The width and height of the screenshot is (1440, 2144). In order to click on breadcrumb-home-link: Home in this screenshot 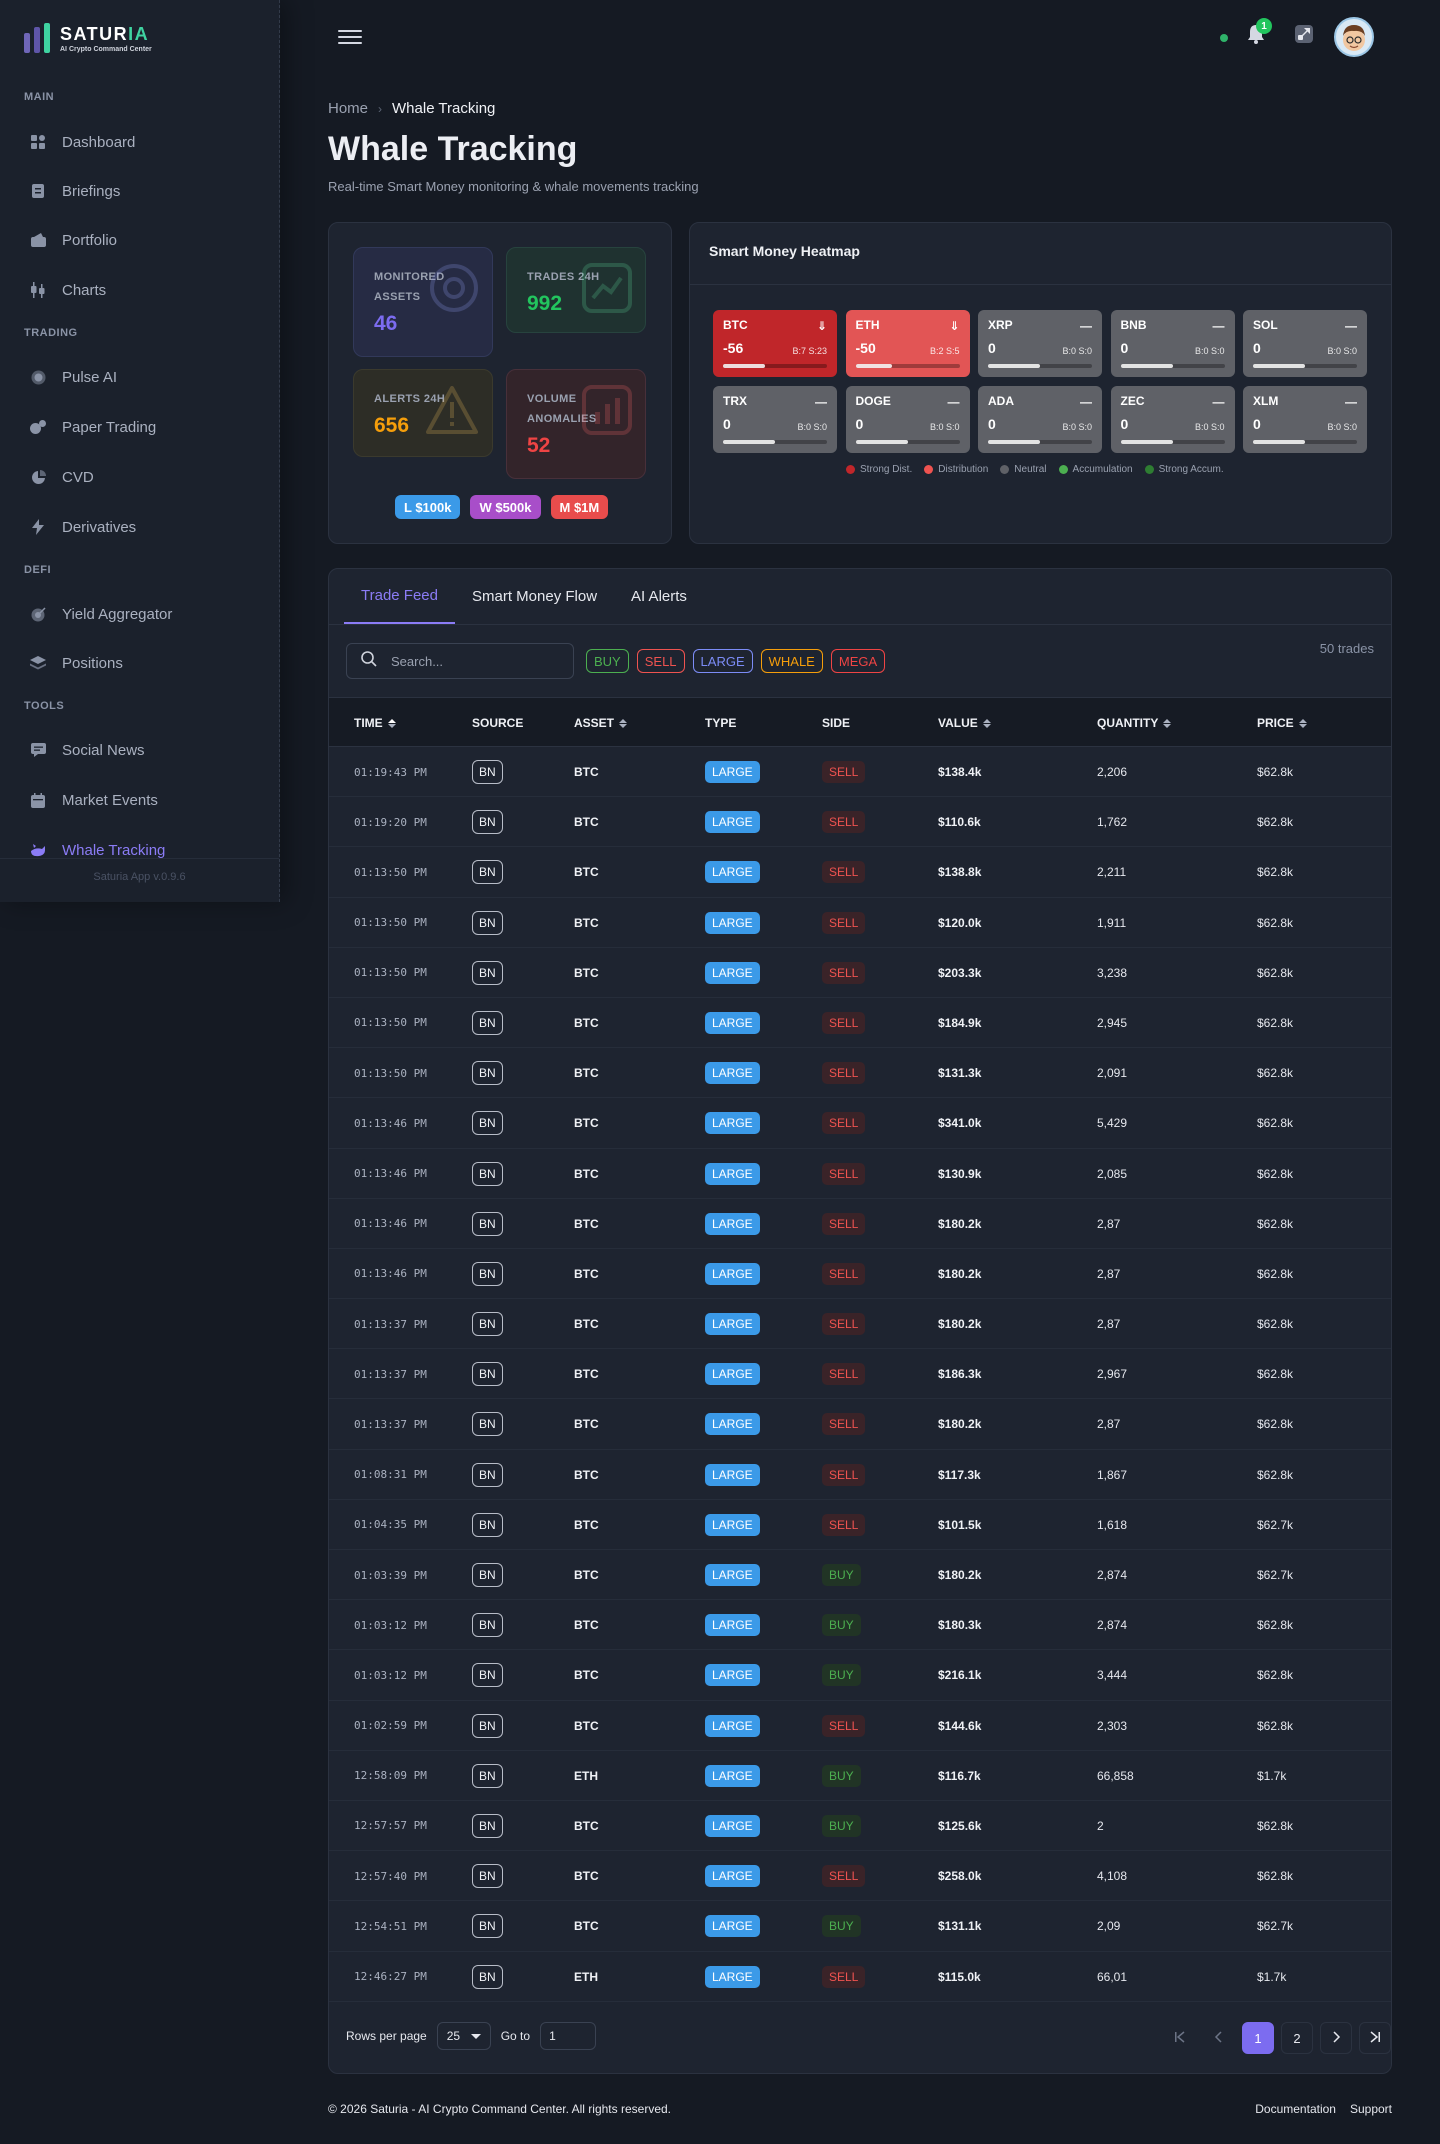, I will do `click(348, 108)`.